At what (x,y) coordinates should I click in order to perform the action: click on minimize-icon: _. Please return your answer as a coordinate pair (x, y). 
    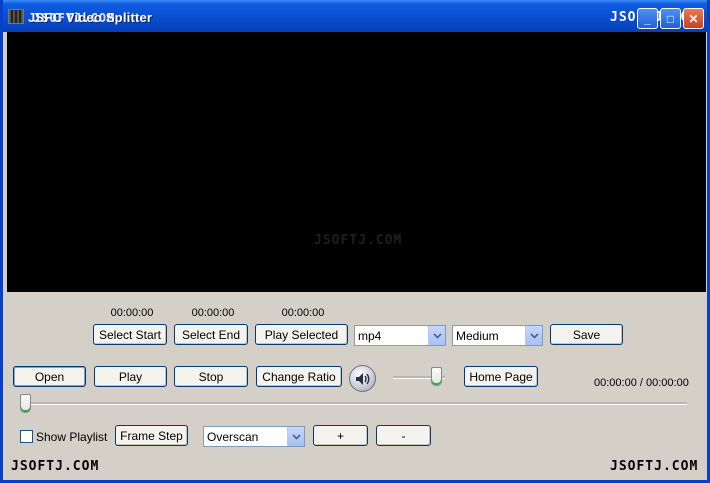
    Looking at the image, I should click on (647, 18).